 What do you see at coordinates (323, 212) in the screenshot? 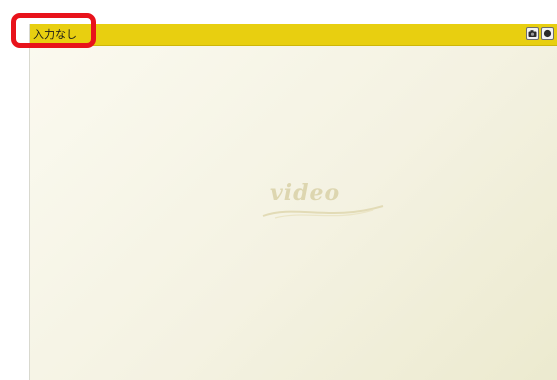
I see `swoosh-decoration` at bounding box center [323, 212].